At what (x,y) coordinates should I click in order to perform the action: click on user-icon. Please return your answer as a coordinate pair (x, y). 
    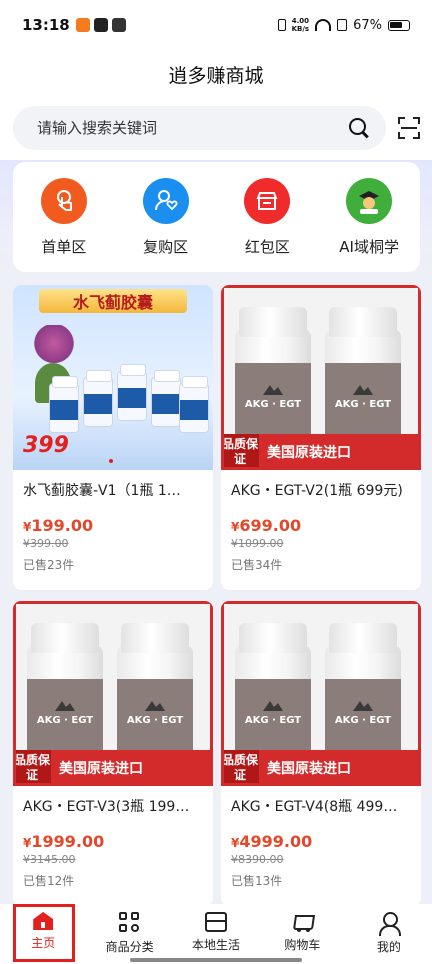
    Looking at the image, I should click on (389, 924).